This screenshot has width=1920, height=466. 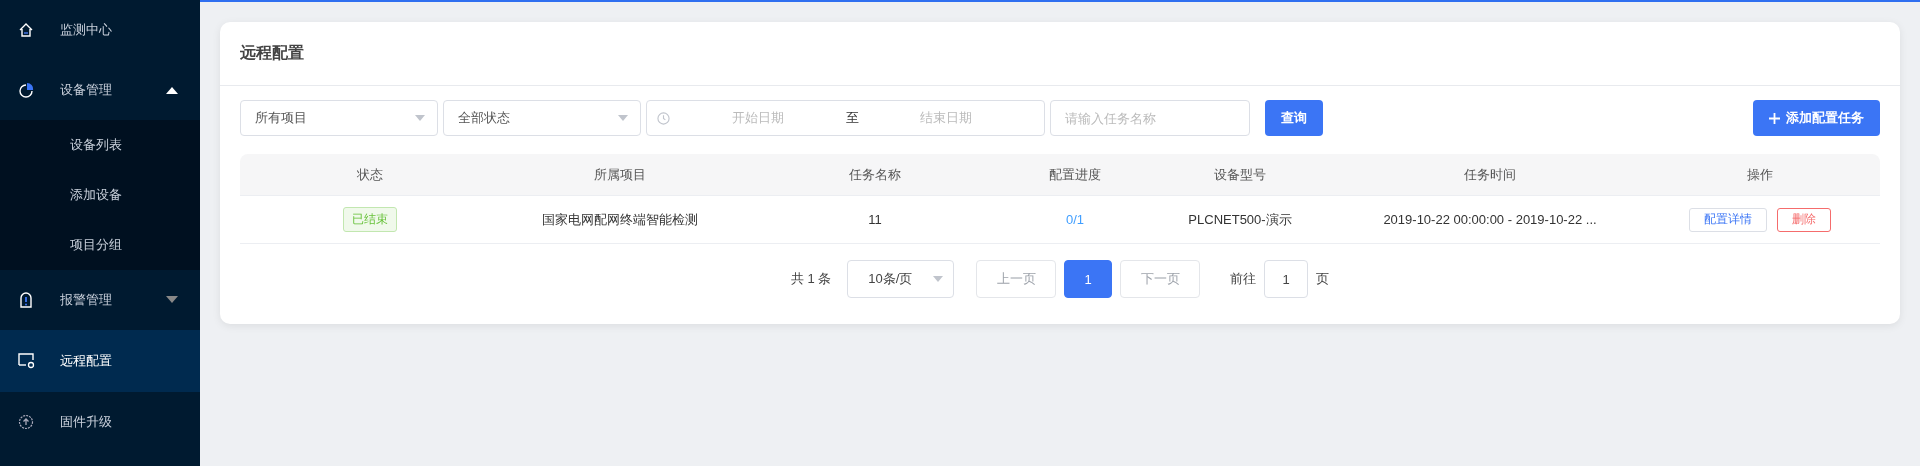 What do you see at coordinates (1760, 174) in the screenshot?
I see `column-header: 操作` at bounding box center [1760, 174].